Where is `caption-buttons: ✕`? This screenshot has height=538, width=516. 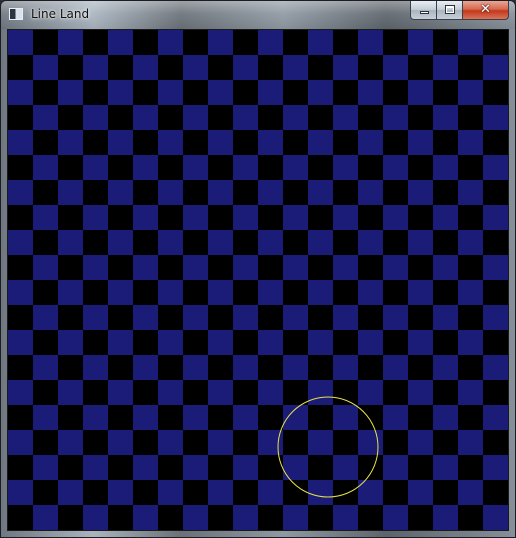
caption-buttons: ✕ is located at coordinates (459, 10).